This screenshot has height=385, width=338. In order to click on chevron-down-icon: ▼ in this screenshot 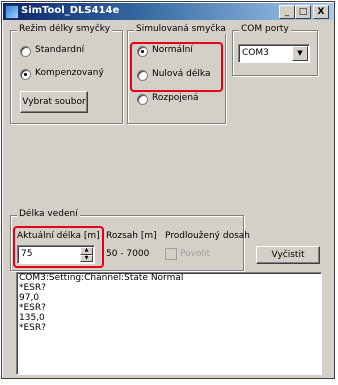, I will do `click(300, 53)`.